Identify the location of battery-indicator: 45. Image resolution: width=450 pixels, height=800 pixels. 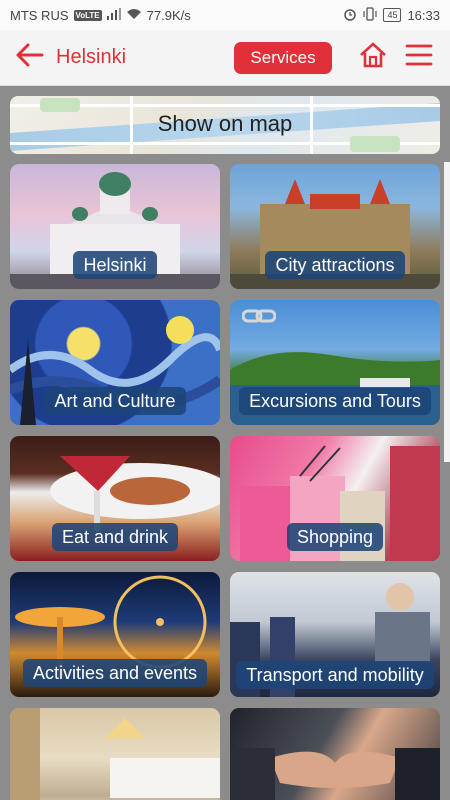
(392, 15).